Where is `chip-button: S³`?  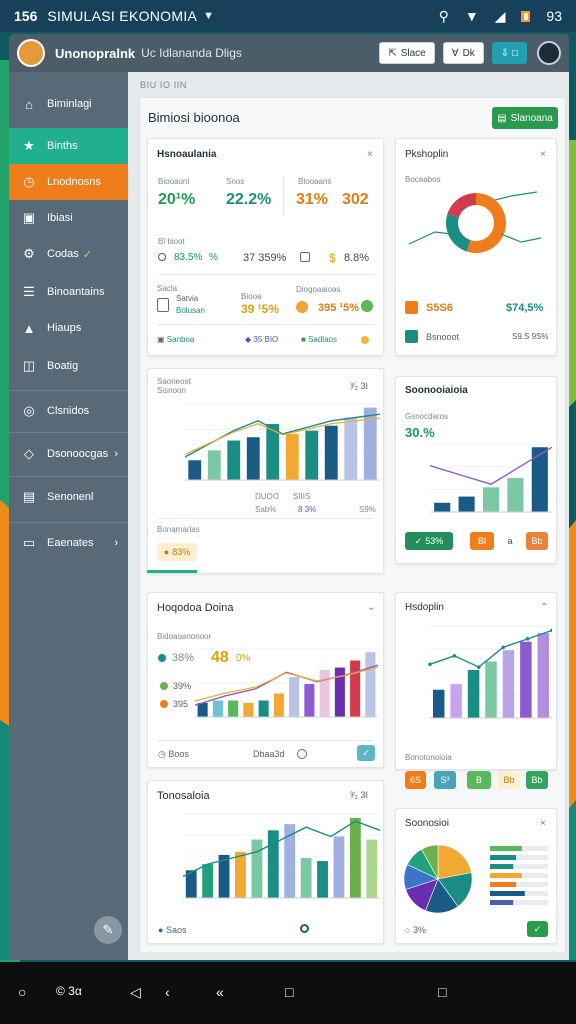
chip-button: S³ is located at coordinates (445, 780).